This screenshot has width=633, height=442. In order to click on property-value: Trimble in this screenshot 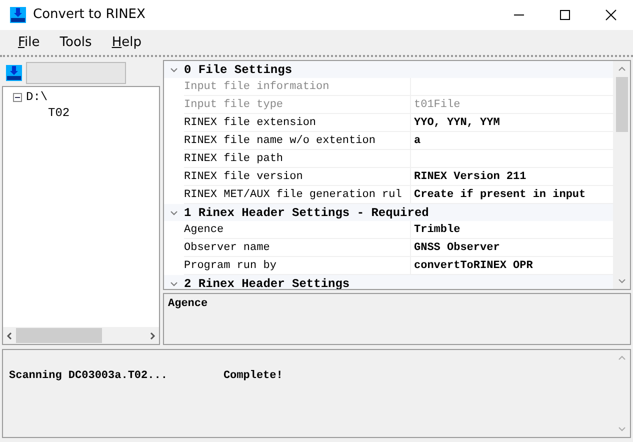, I will do `click(435, 230)`.